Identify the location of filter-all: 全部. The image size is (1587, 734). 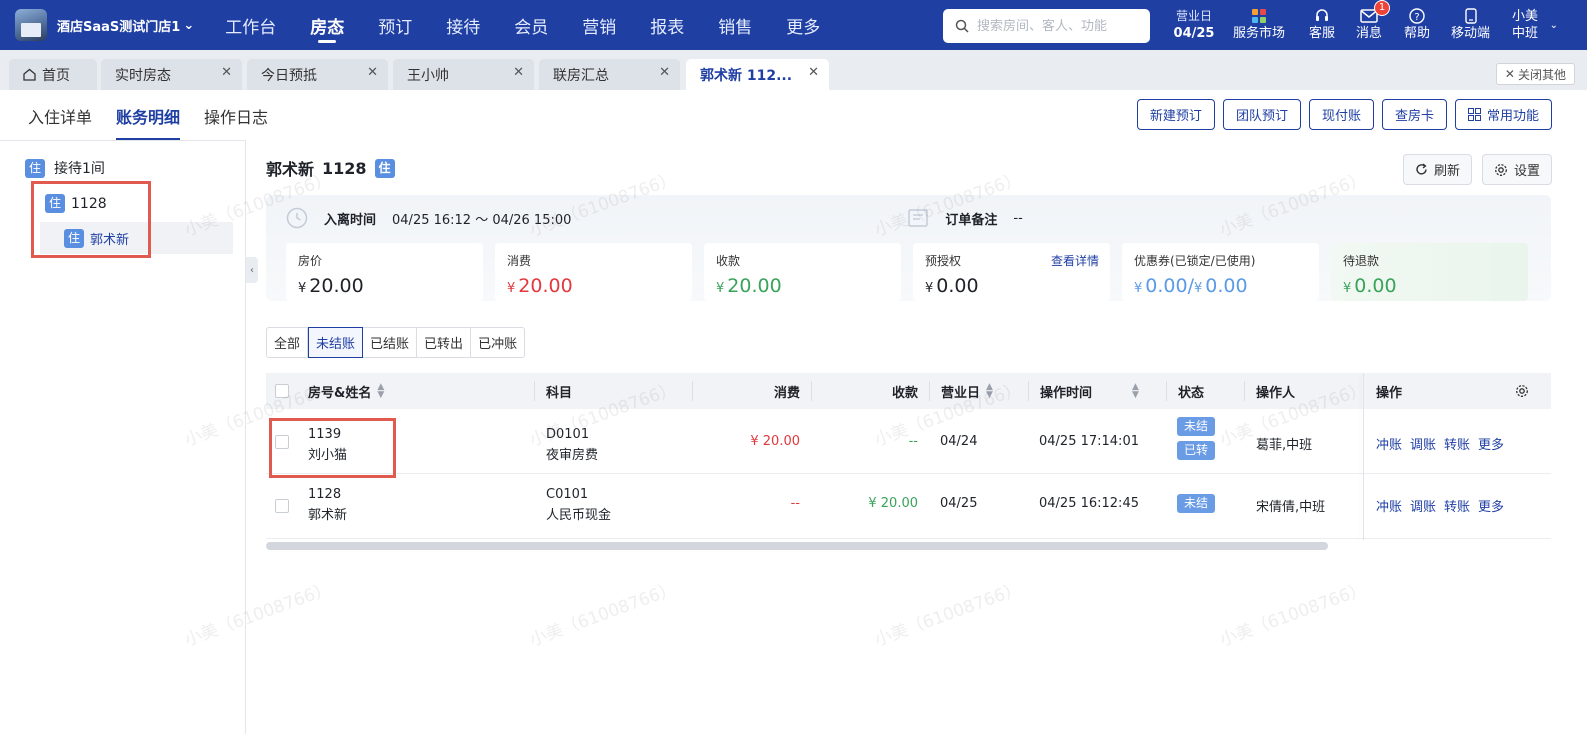
(288, 342).